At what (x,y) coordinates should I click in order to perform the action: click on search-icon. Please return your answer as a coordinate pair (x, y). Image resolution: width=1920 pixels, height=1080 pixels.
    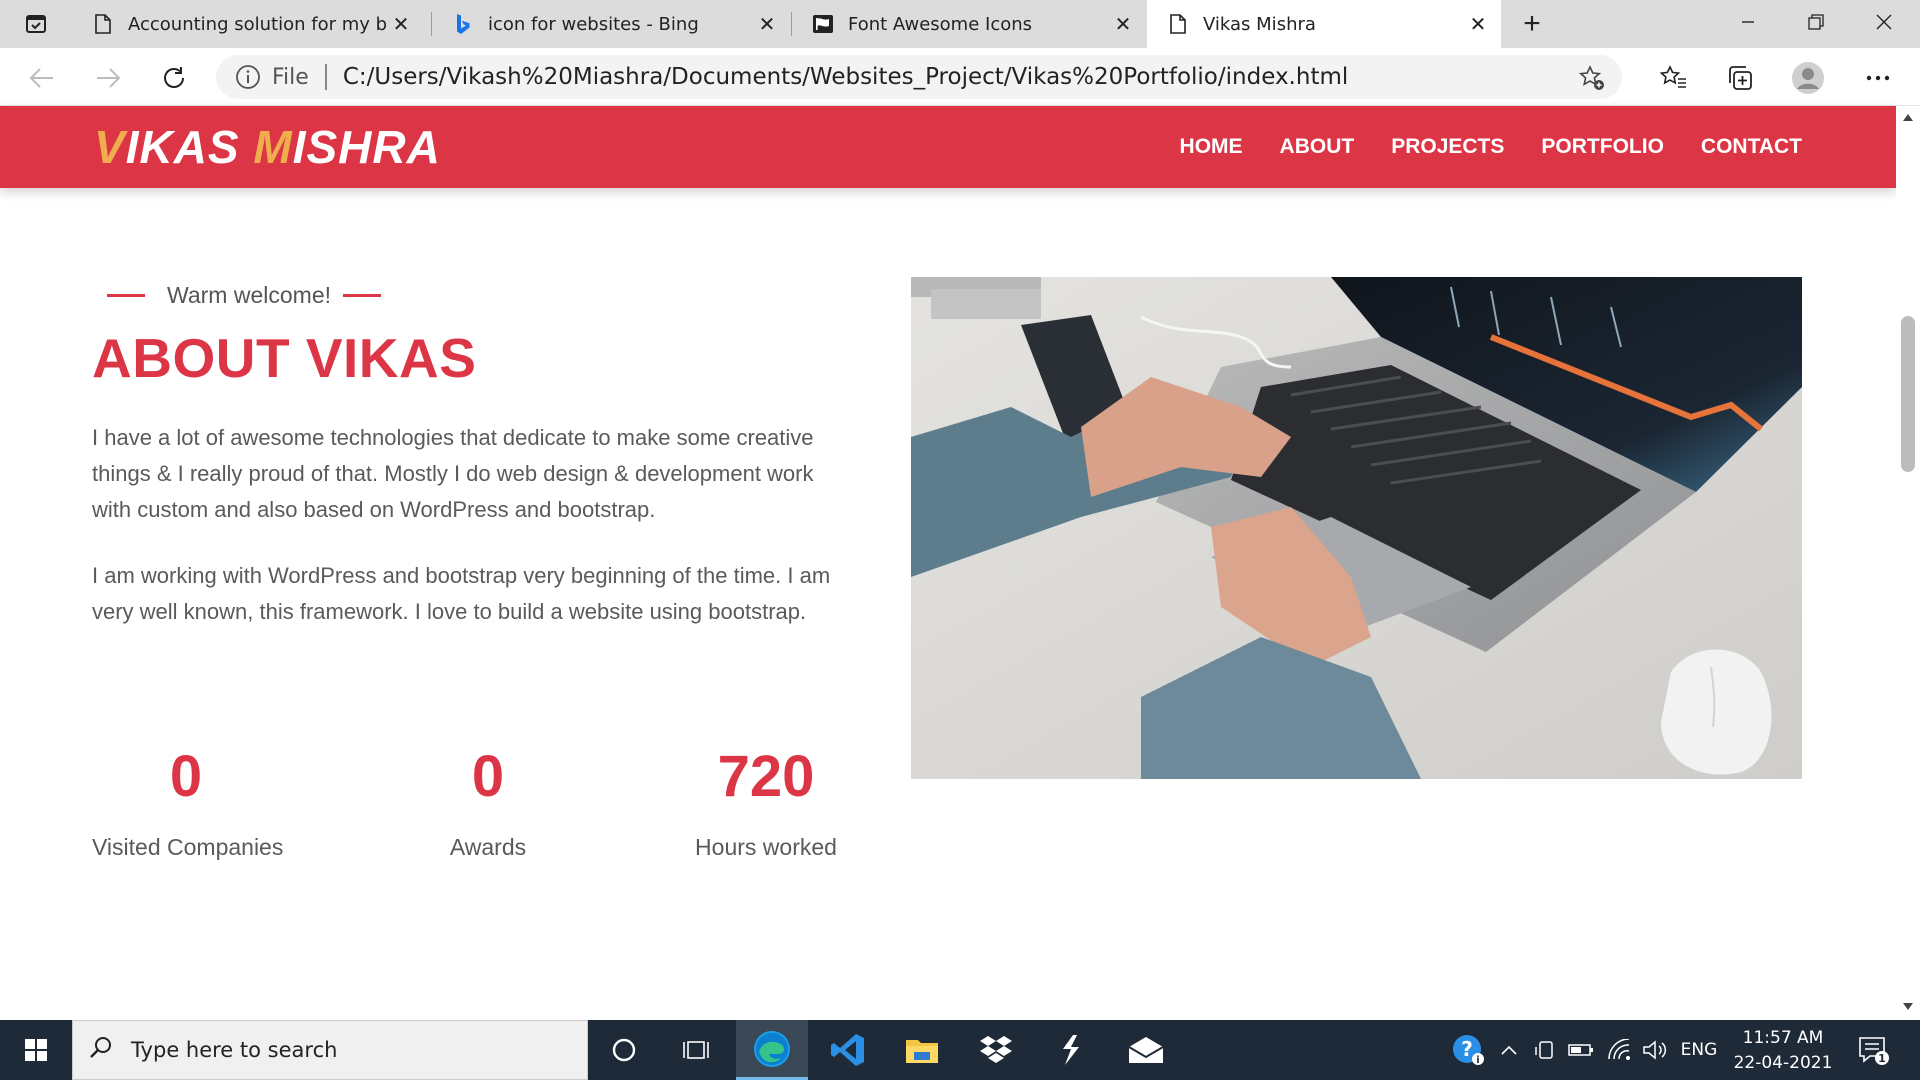
    Looking at the image, I should click on (101, 1050).